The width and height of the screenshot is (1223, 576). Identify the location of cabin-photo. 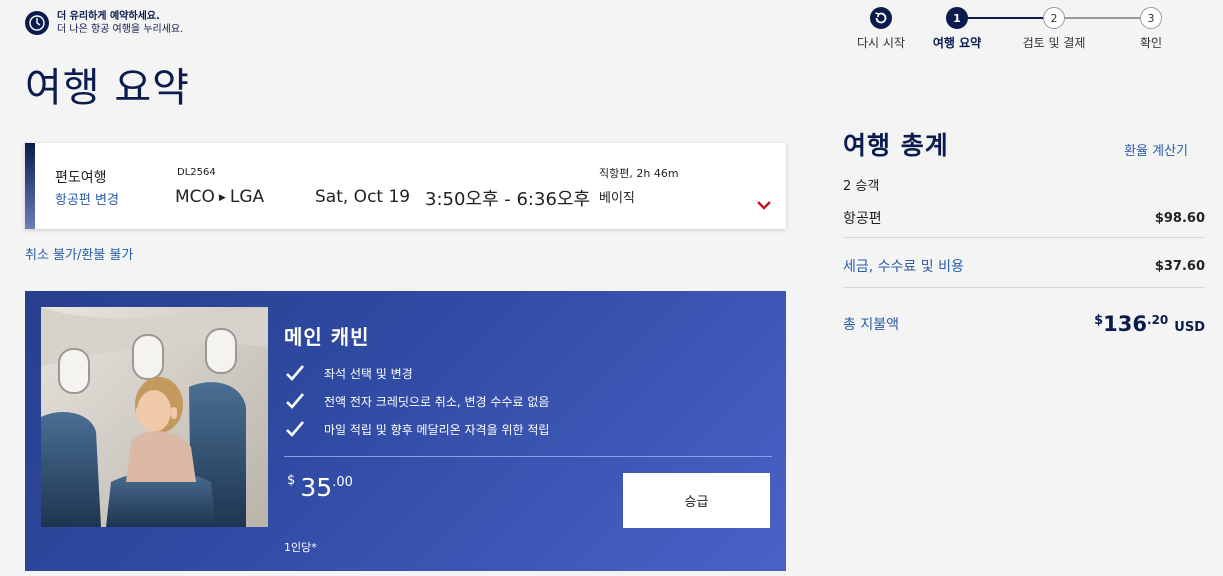
(154, 417).